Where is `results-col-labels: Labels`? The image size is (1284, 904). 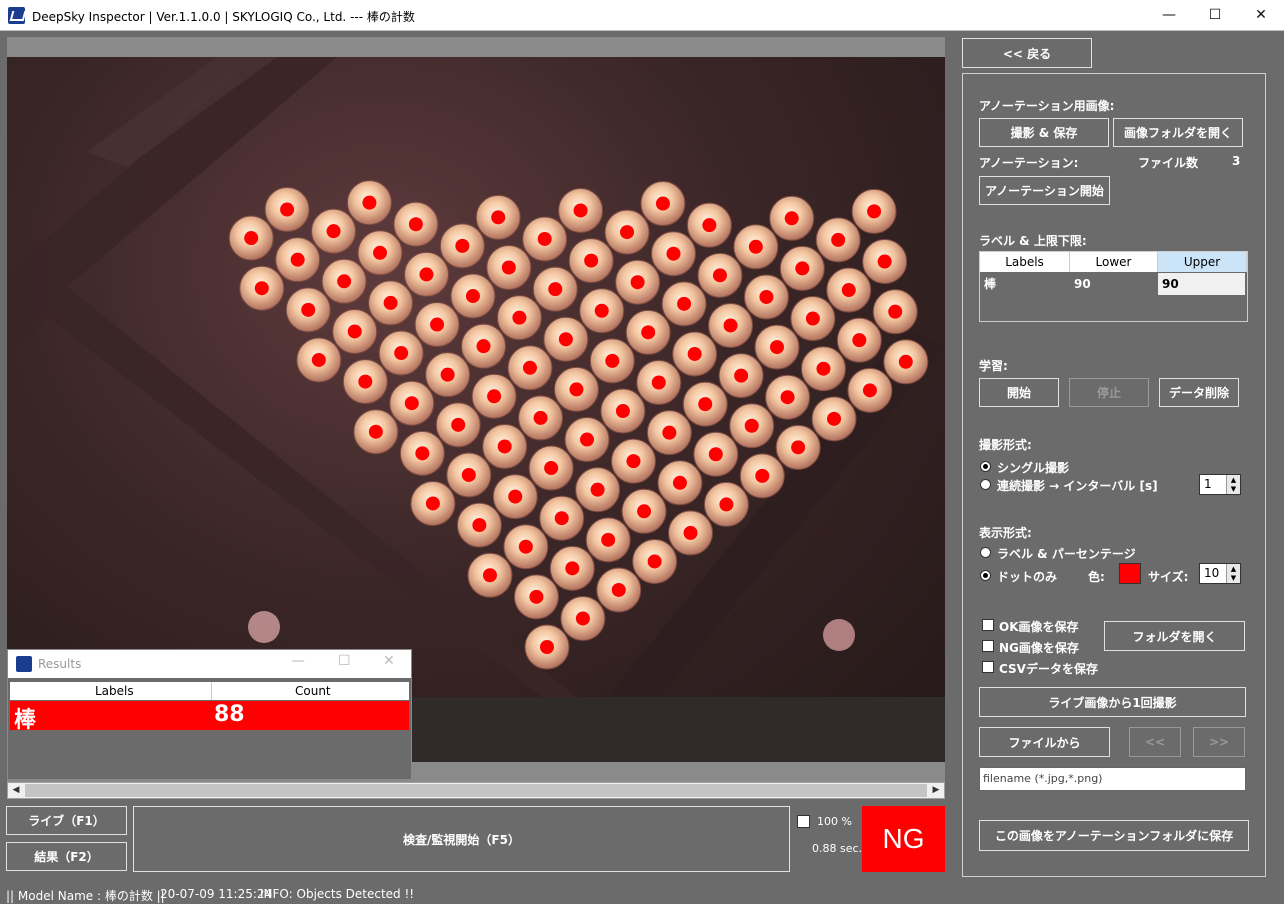
results-col-labels: Labels is located at coordinates (114, 691).